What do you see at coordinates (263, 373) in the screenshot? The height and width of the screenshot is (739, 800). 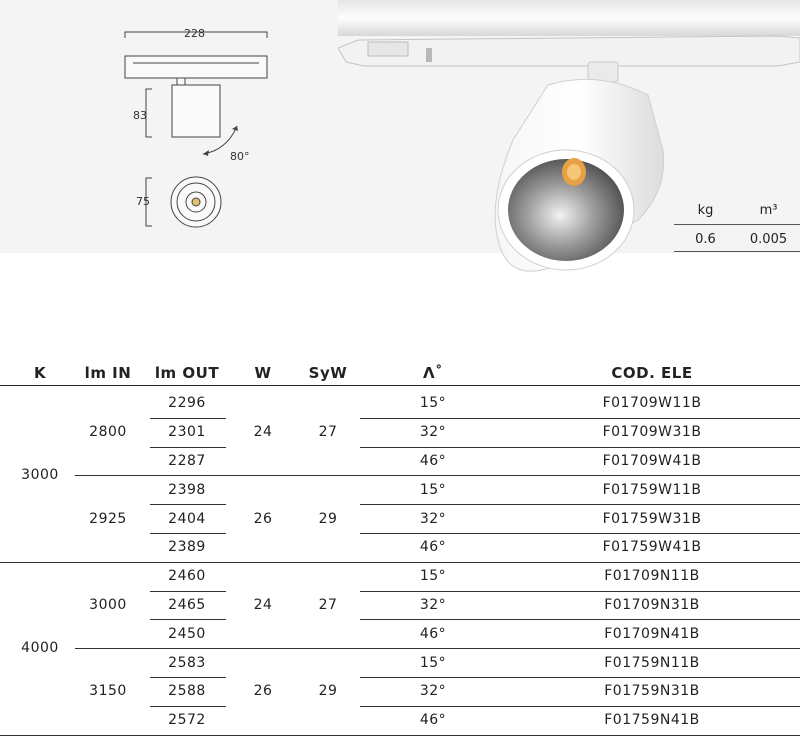 I see `header-w: W` at bounding box center [263, 373].